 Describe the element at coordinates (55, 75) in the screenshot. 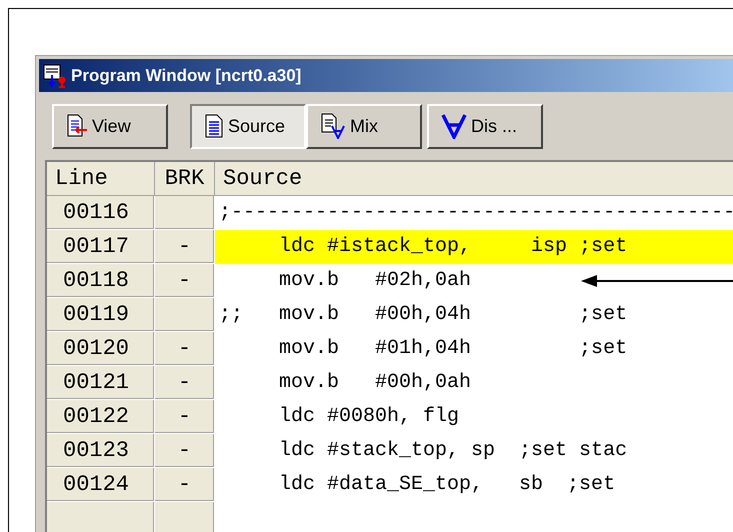

I see `program-window-icon` at that location.